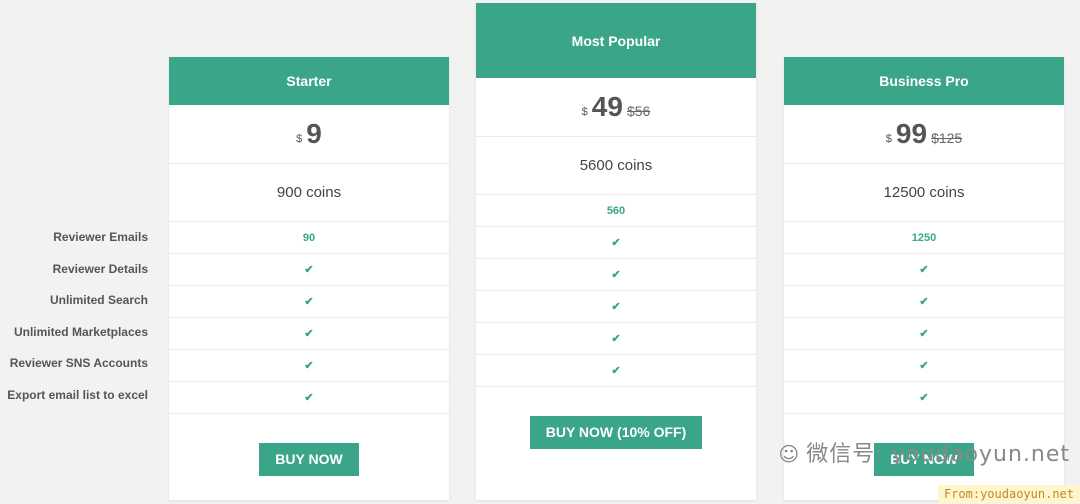 The height and width of the screenshot is (504, 1080). What do you see at coordinates (789, 454) in the screenshot?
I see `wechat-icon: ☺` at bounding box center [789, 454].